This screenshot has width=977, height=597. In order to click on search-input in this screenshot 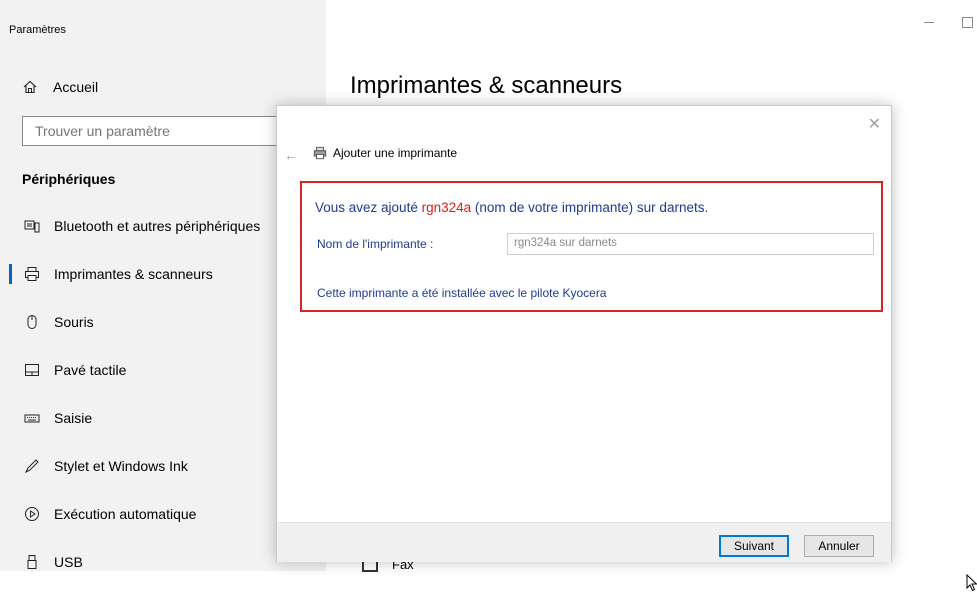, I will do `click(167, 131)`.